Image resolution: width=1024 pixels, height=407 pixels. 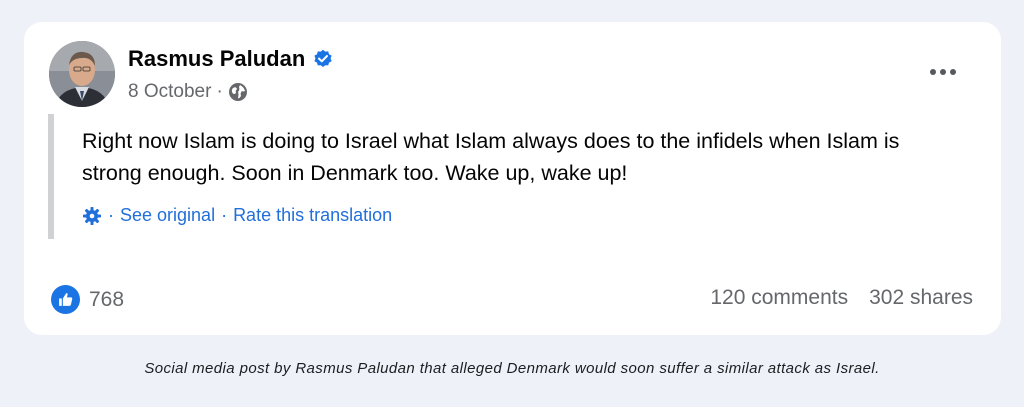 I want to click on thumbs-up-icon, so click(x=65, y=299).